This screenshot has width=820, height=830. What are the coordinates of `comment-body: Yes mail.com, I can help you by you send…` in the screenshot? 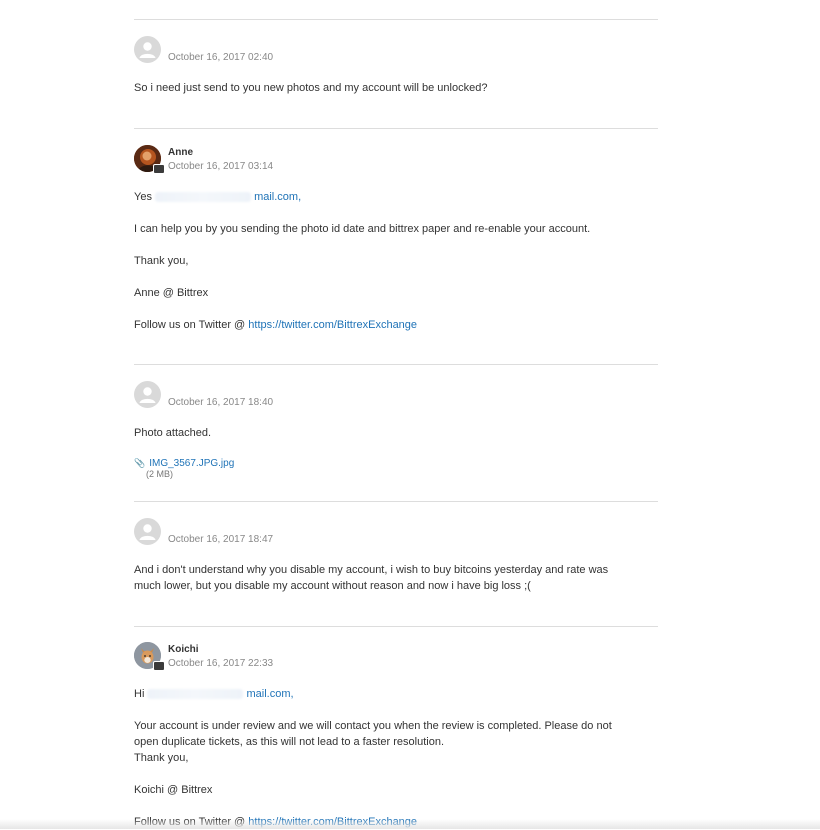 It's located at (396, 261).